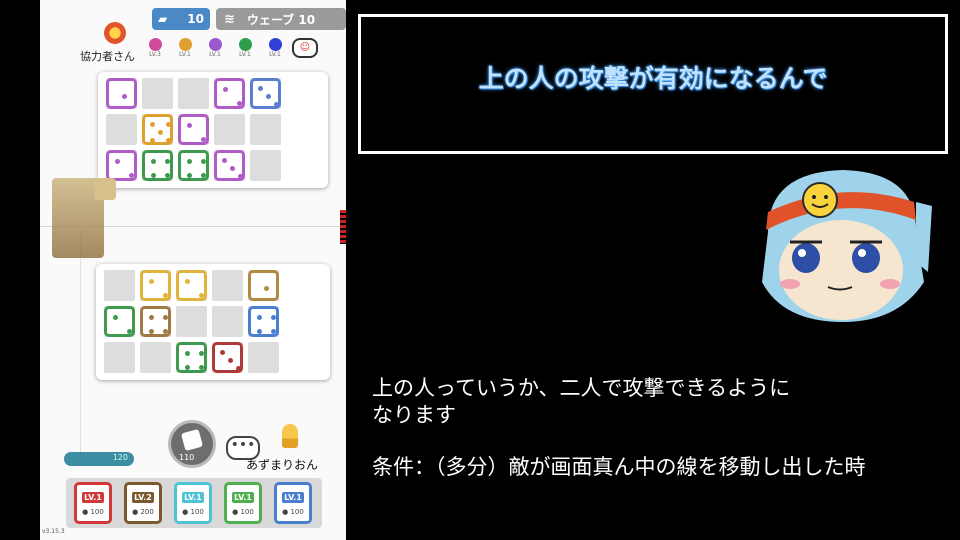 The width and height of the screenshot is (960, 540). What do you see at coordinates (581, 388) in the screenshot?
I see `narration-line-1: 上の人っていうか、二人で攻撃できるように` at bounding box center [581, 388].